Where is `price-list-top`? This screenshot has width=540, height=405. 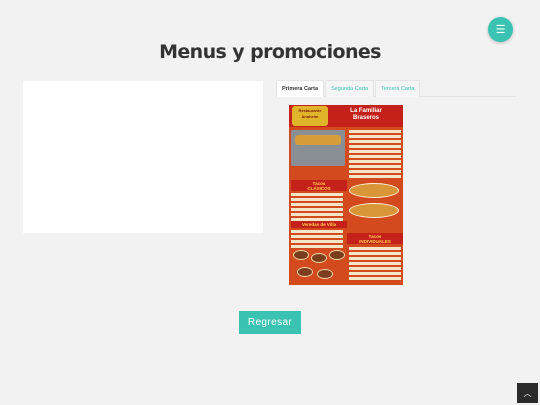
price-list-top is located at coordinates (375, 155).